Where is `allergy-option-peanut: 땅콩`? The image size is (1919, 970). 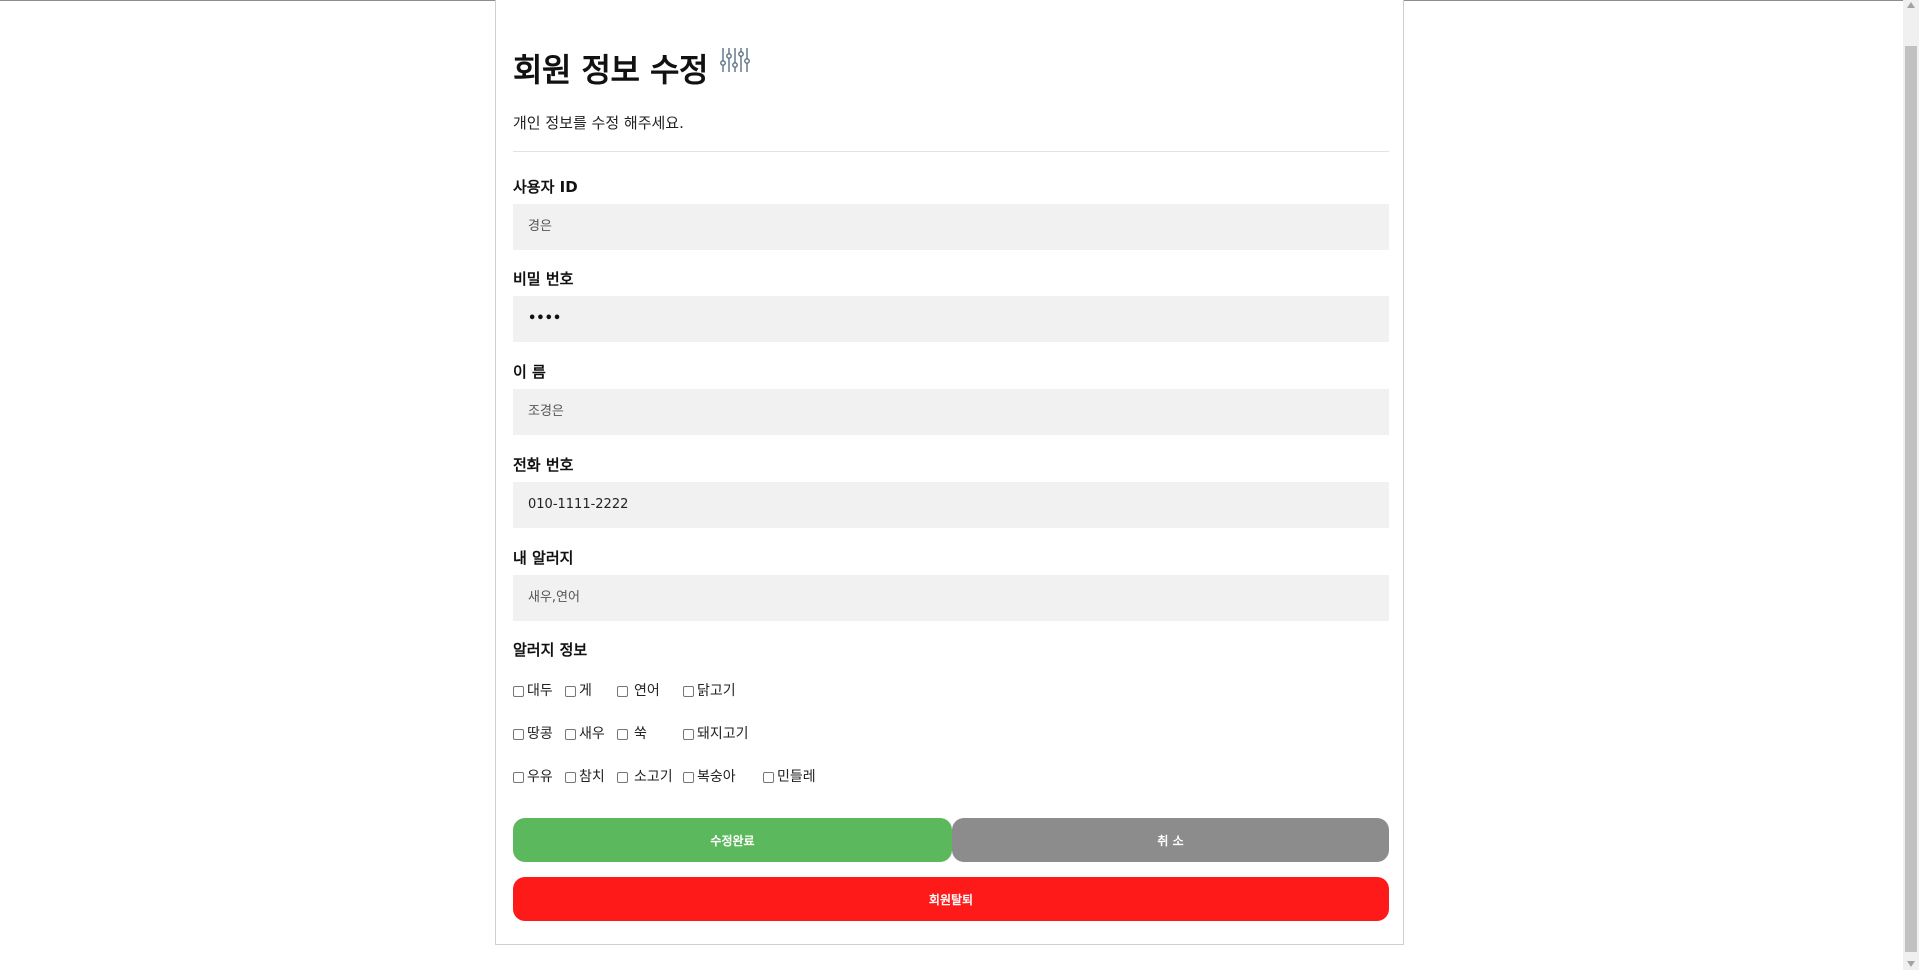
allergy-option-peanut: 땅콩 is located at coordinates (533, 734).